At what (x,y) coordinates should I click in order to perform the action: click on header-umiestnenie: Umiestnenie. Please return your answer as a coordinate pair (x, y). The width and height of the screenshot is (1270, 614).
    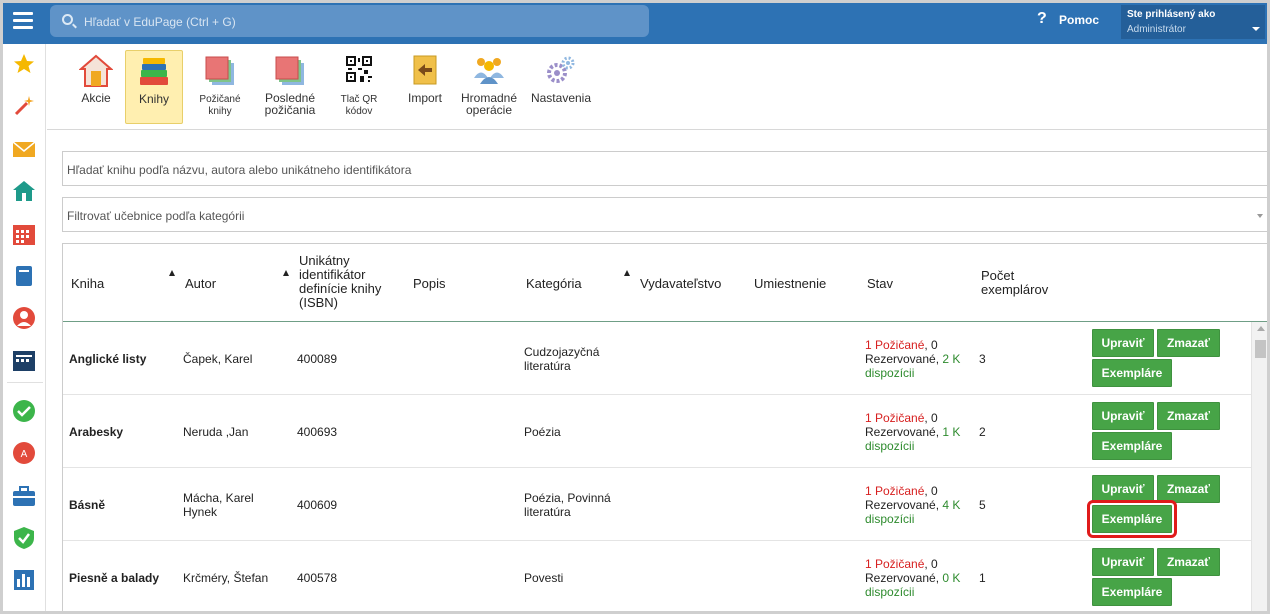
    Looking at the image, I should click on (790, 284).